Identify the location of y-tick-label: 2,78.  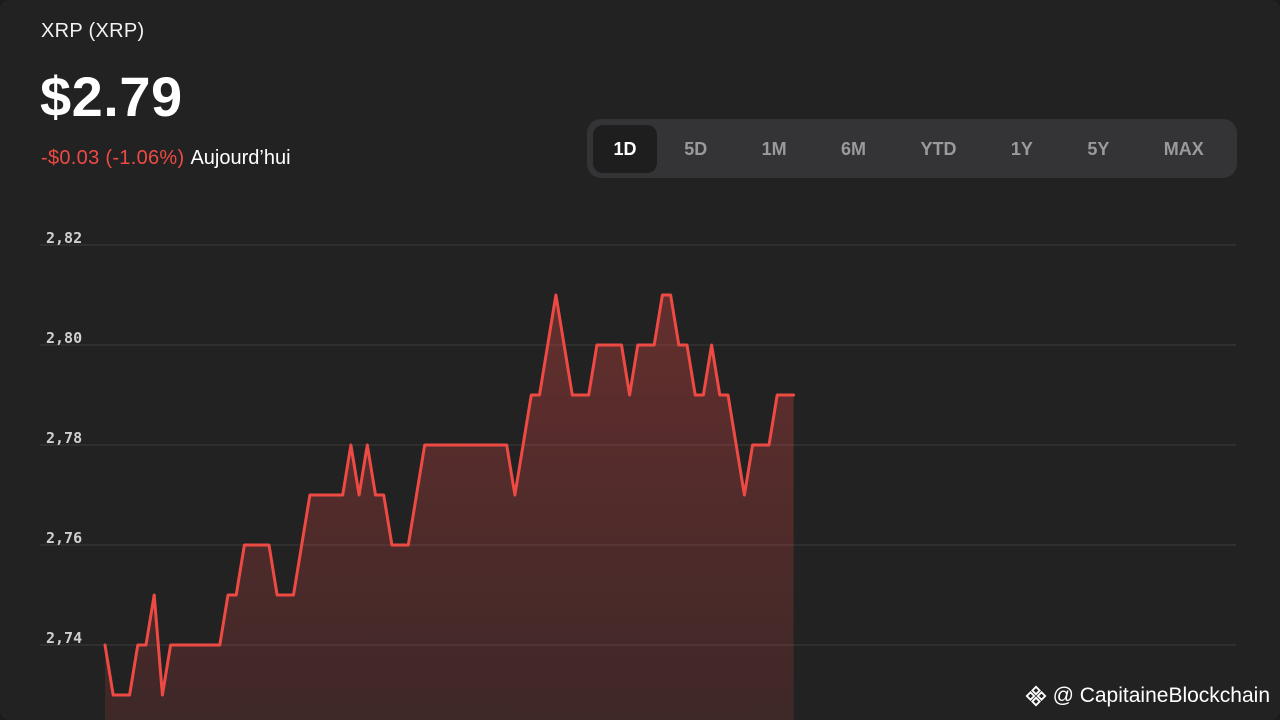
(64, 438).